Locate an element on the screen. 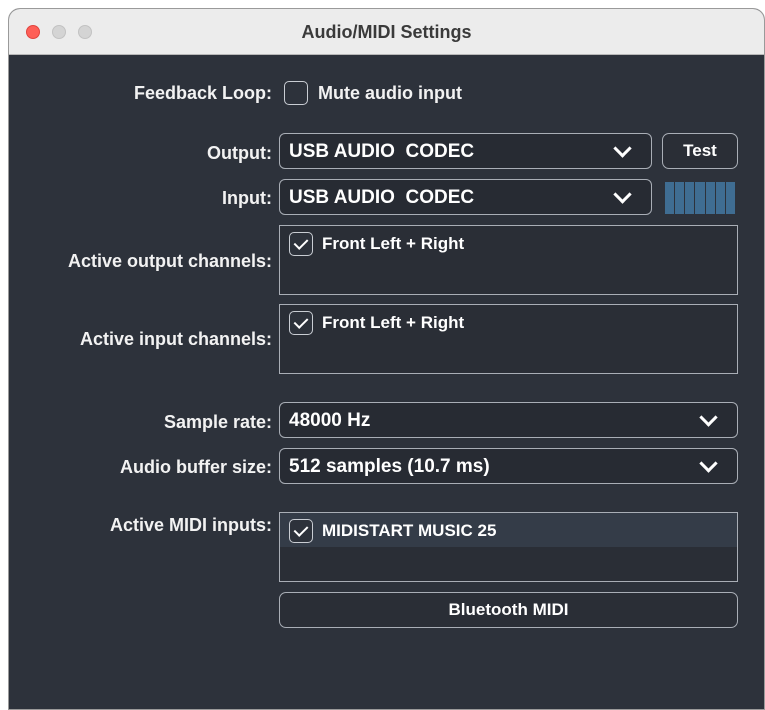 The image size is (765, 710). title-bar: Audio/MIDI Settings is located at coordinates (386, 32).